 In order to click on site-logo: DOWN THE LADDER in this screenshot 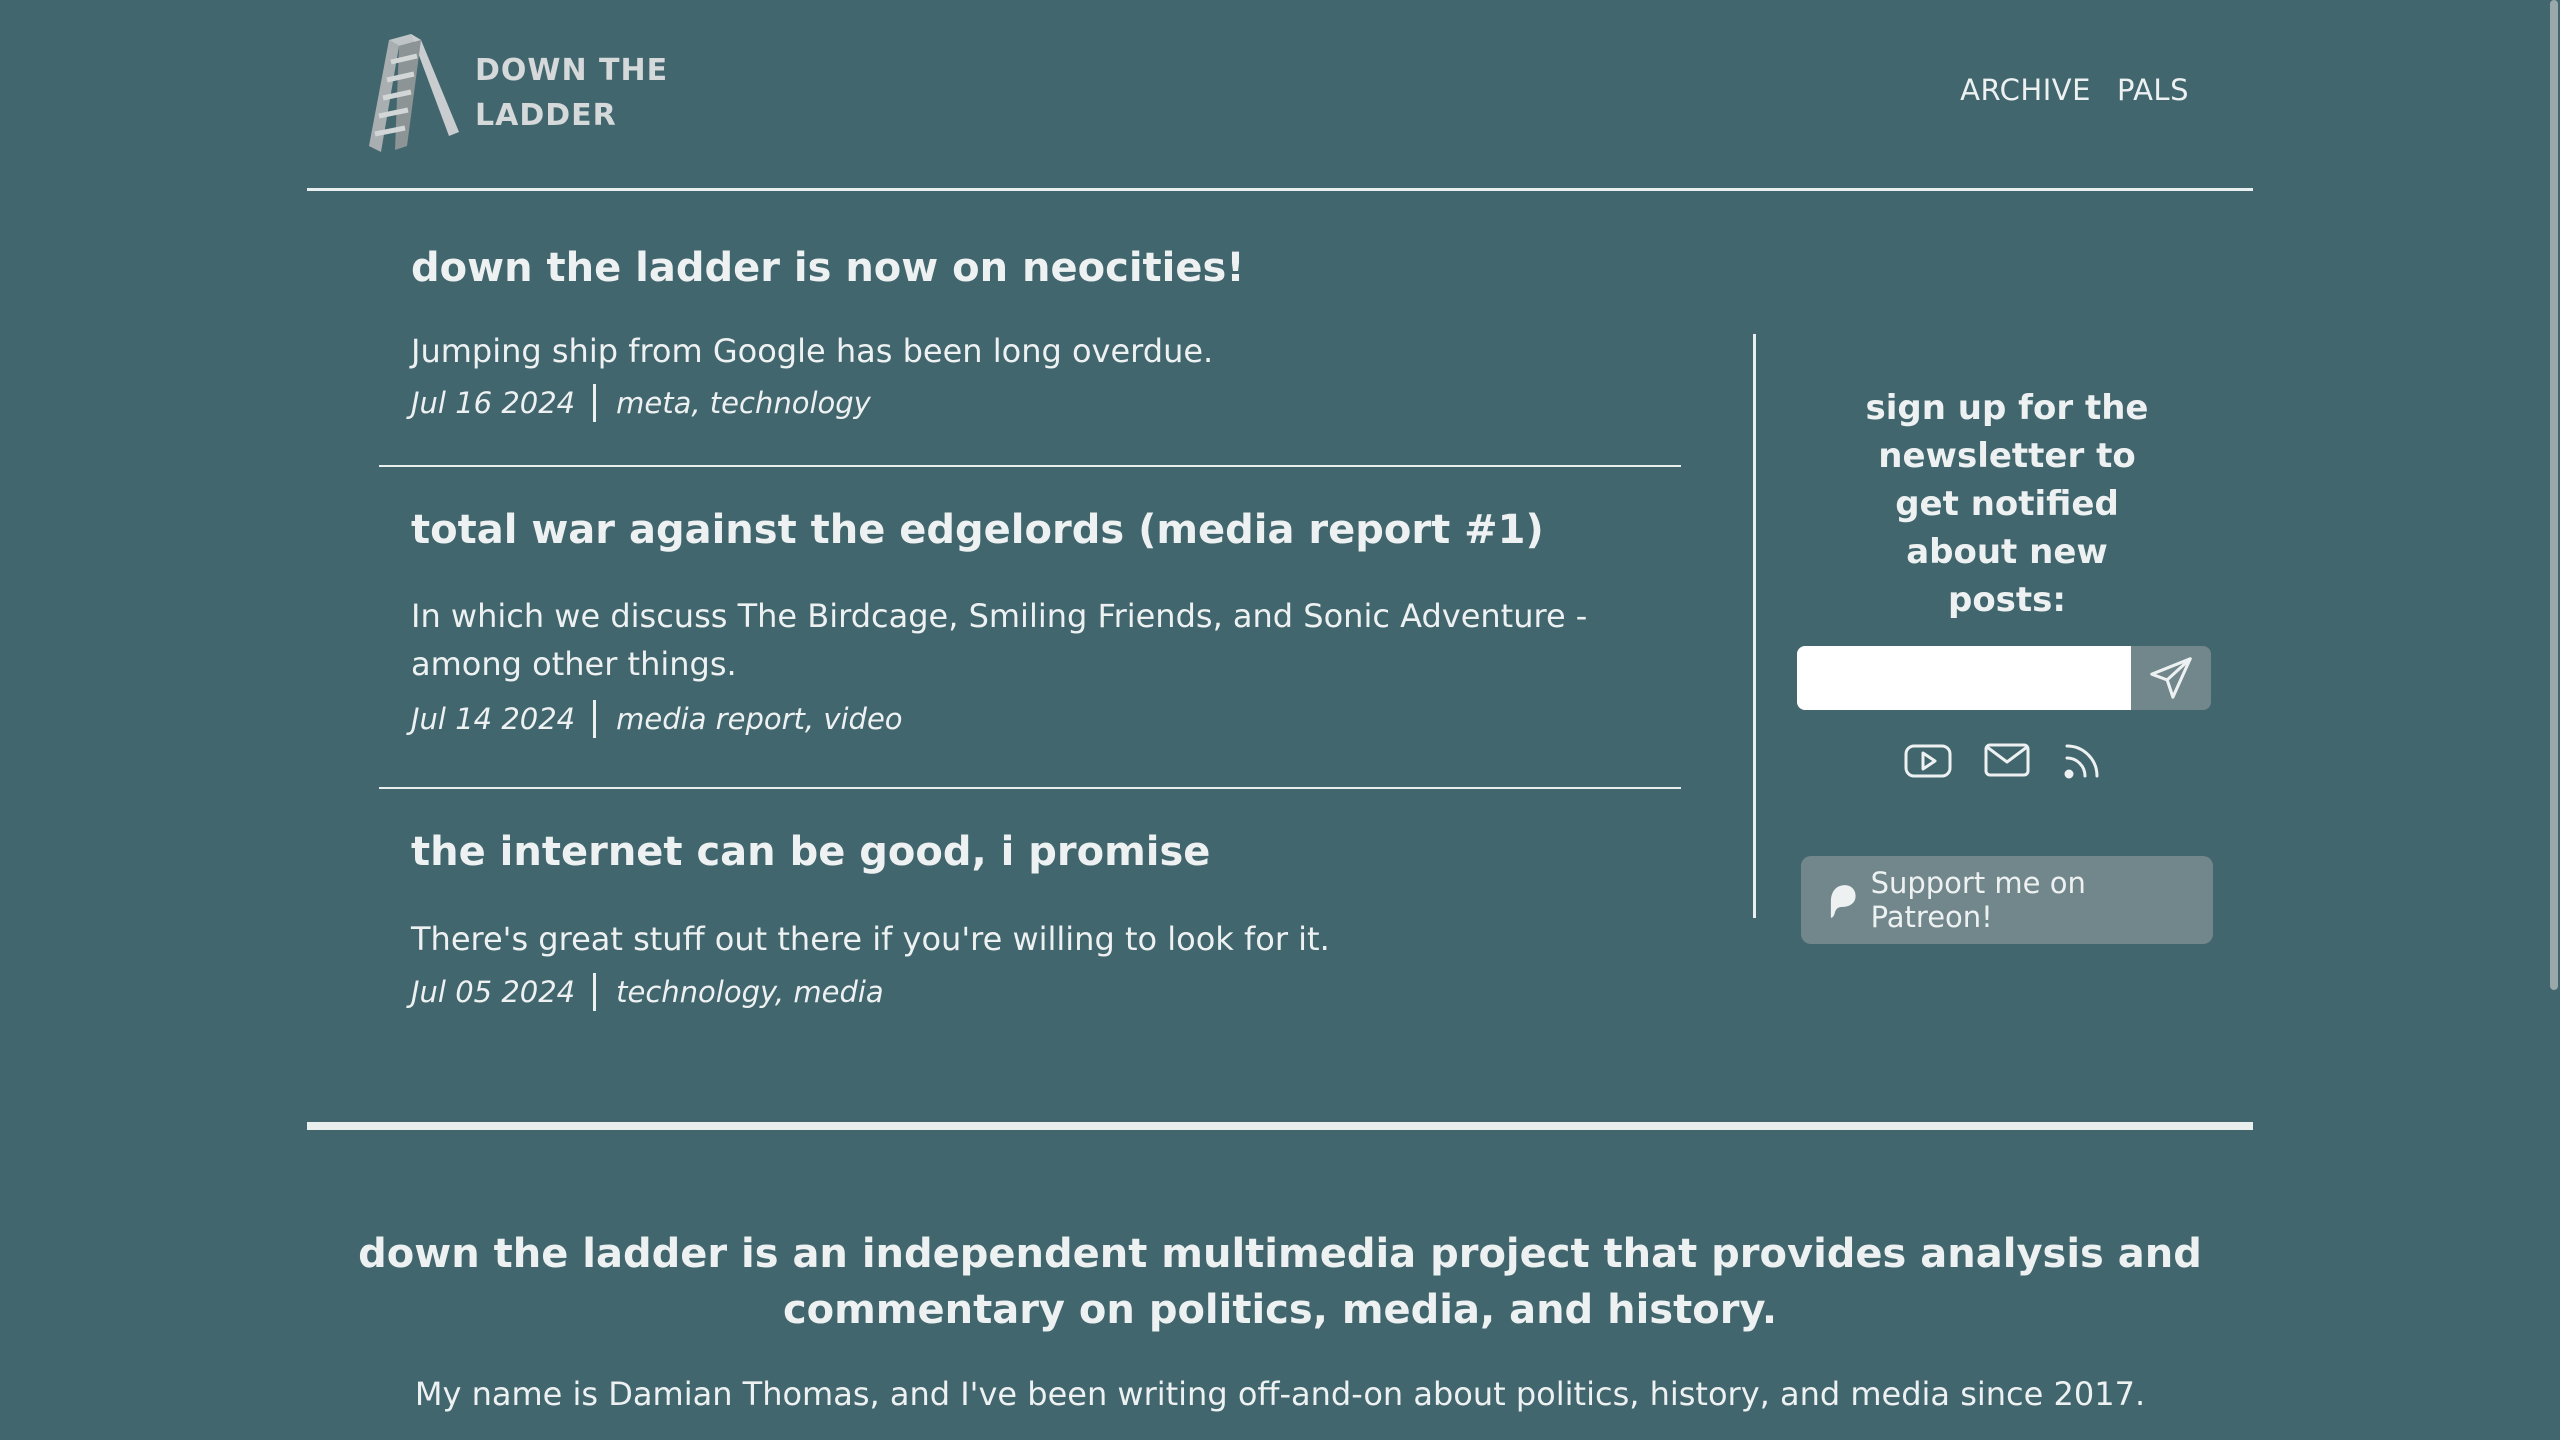, I will do `click(518, 93)`.